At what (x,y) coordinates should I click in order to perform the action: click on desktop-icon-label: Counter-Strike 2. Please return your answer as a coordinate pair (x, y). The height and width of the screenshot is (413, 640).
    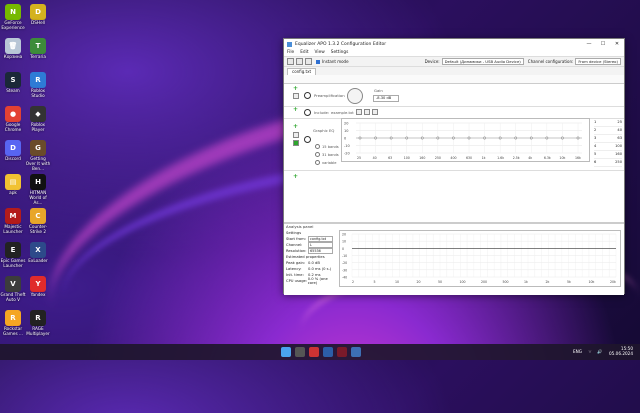
    Looking at the image, I should click on (38, 229).